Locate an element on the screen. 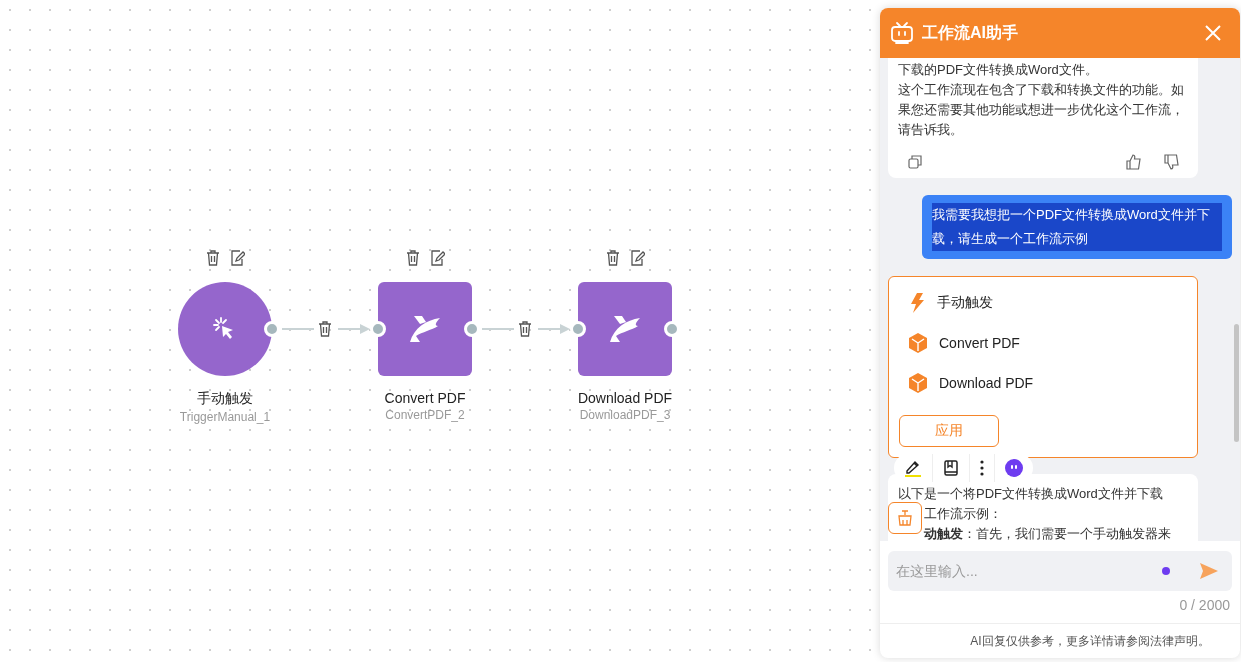 The image size is (1241, 662). workflow-step: 手动触发 is located at coordinates (965, 303).